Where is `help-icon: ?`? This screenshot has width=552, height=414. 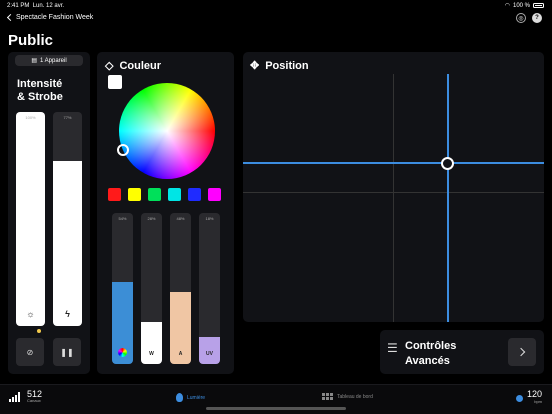 help-icon: ? is located at coordinates (537, 18).